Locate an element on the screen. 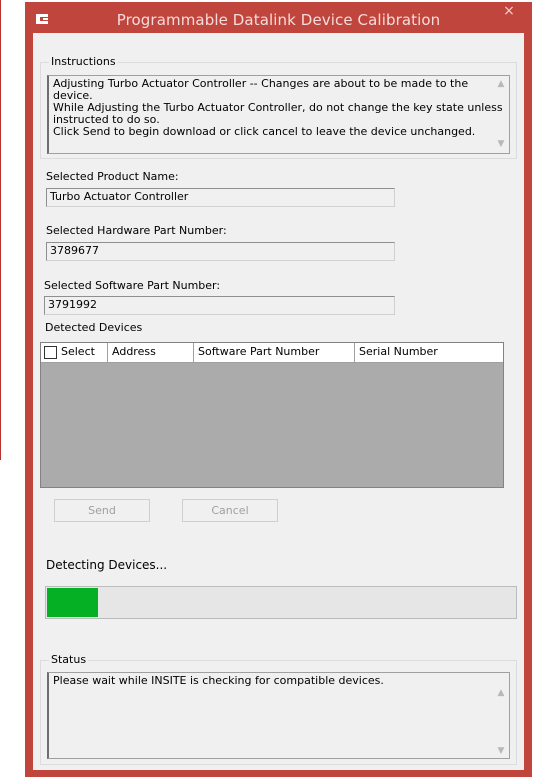 This screenshot has width=539, height=782. detection-progress-bar is located at coordinates (281, 602).